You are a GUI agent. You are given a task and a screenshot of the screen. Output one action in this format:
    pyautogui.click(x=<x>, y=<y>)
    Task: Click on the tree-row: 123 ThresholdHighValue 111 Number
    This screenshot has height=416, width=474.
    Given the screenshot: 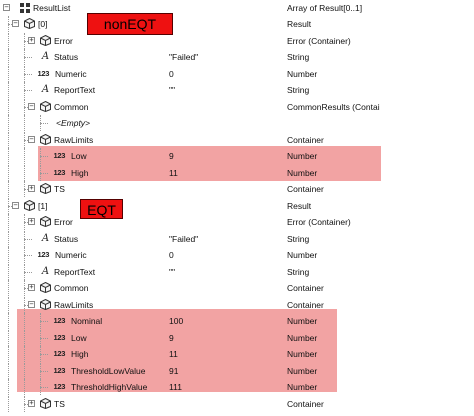 What is the action you would take?
    pyautogui.click(x=237, y=387)
    